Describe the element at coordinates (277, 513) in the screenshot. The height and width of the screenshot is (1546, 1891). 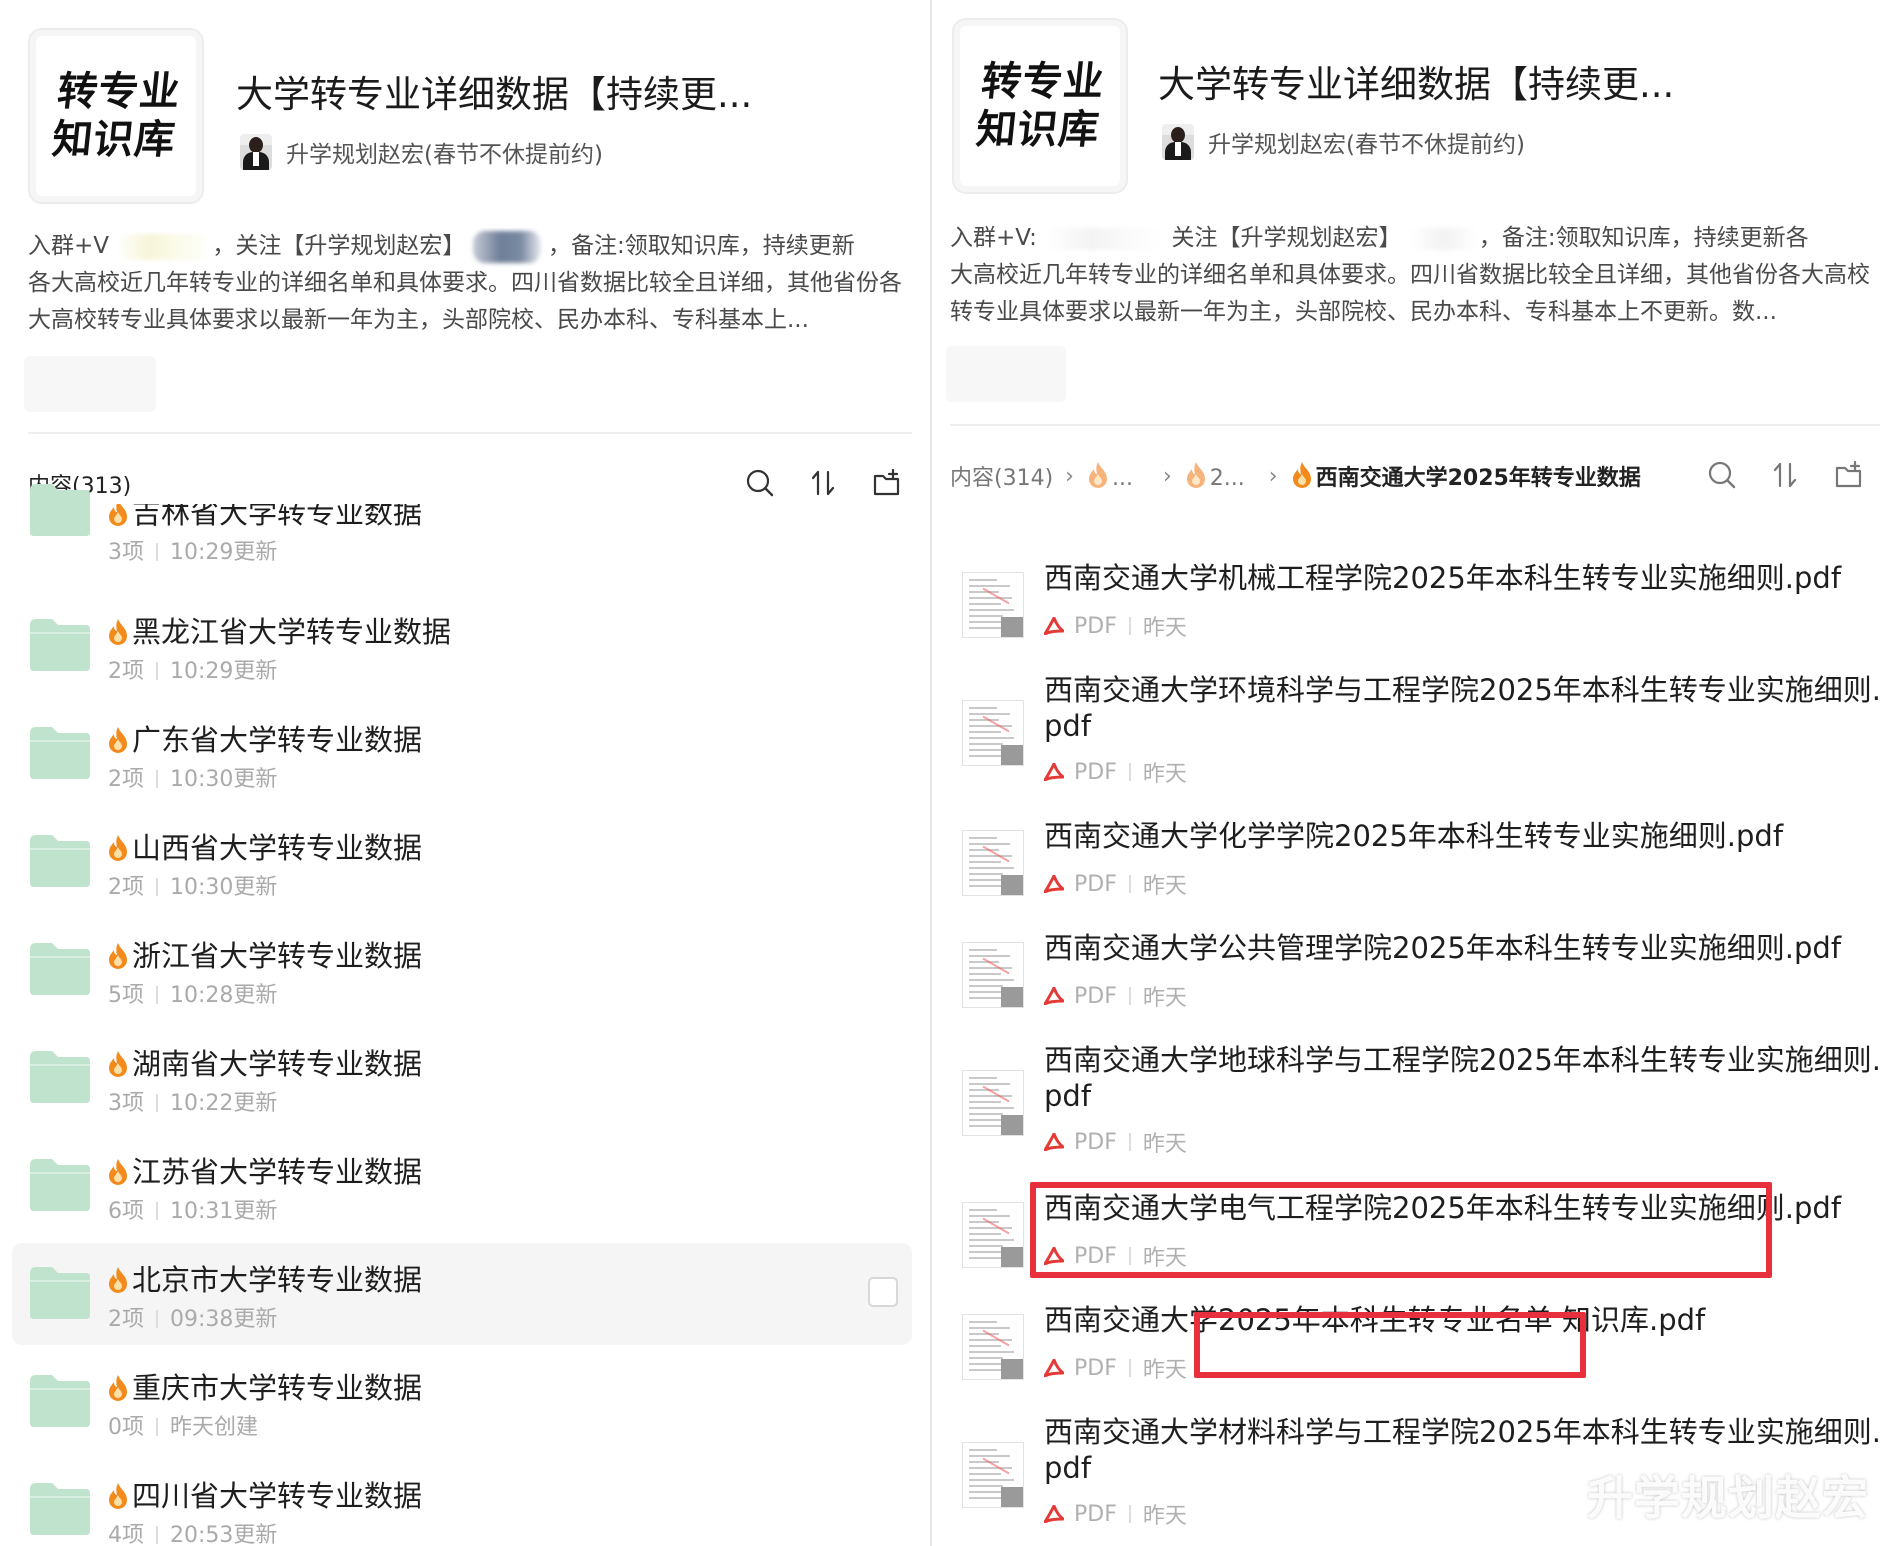
I see `folder-name-text: 吉林省大学转专业数据` at that location.